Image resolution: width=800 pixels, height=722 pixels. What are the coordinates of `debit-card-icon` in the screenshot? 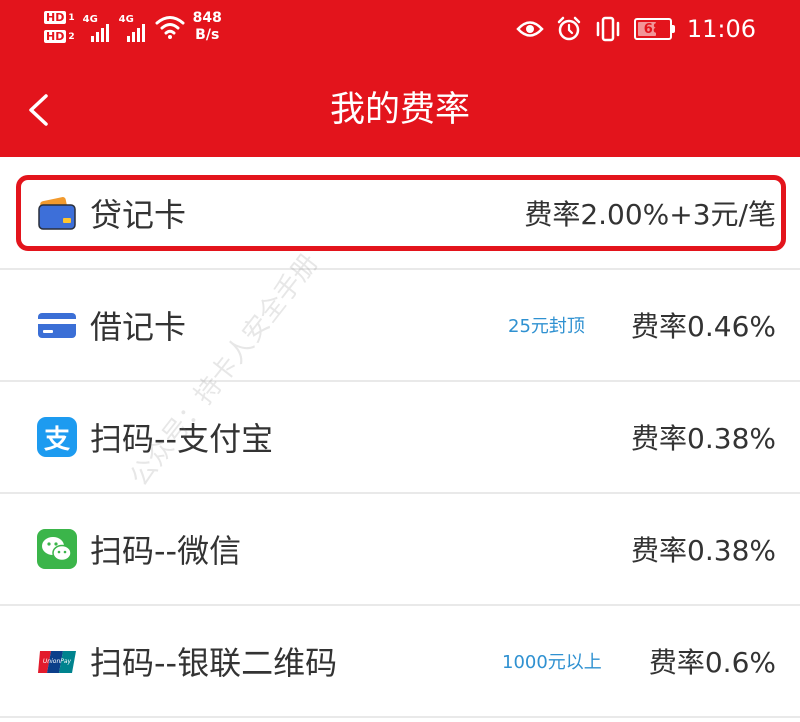 It's located at (57, 325).